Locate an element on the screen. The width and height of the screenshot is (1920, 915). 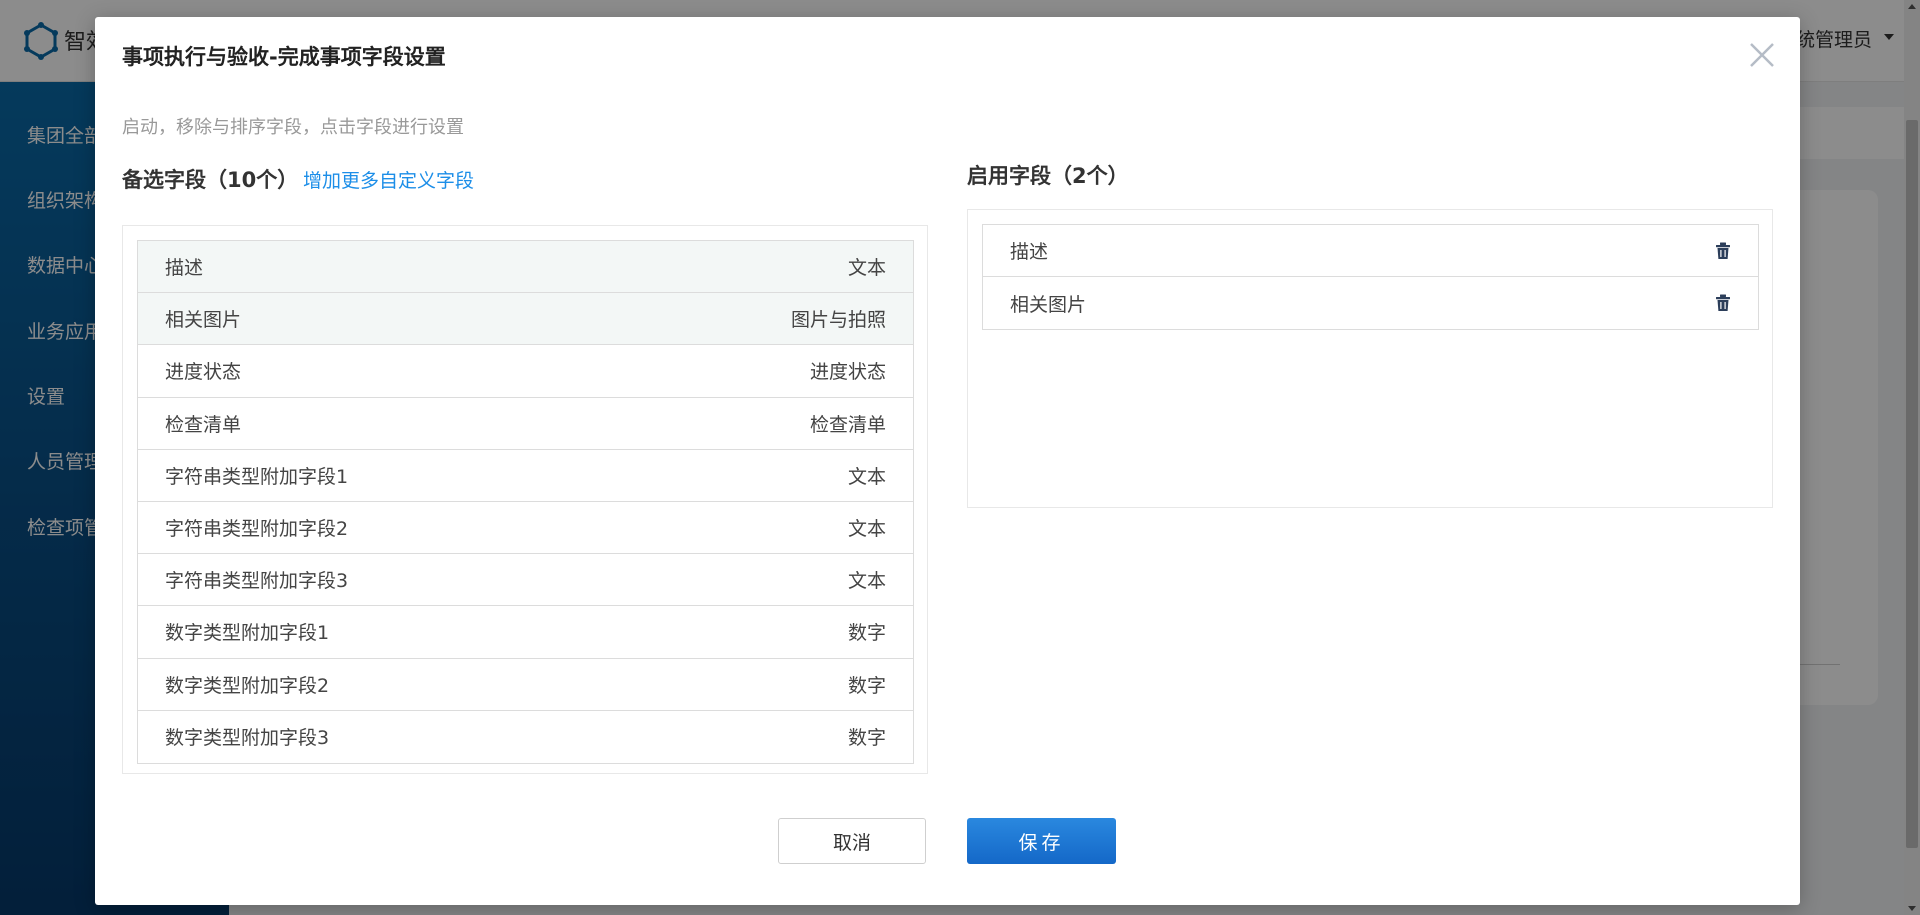
available-field-row: 数字类型附加字段2 数字 is located at coordinates (525, 685).